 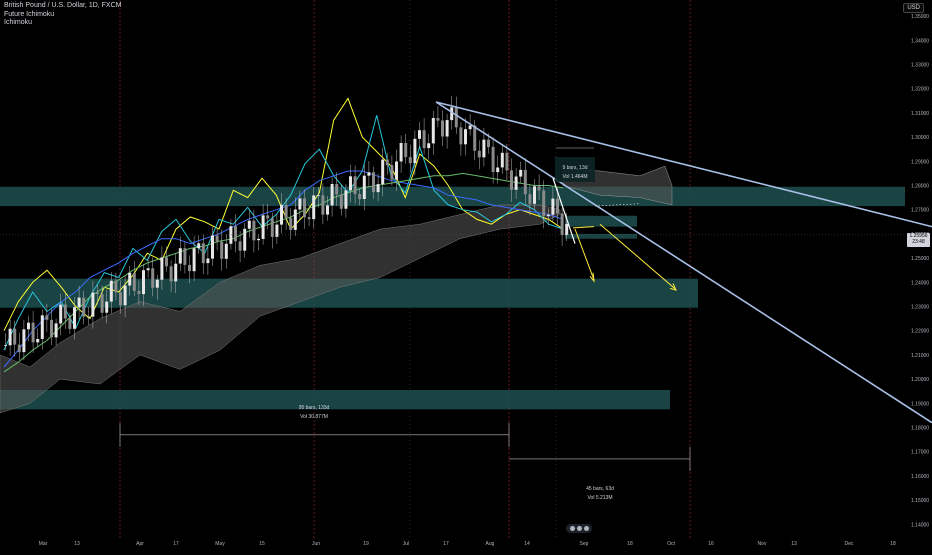 I want to click on chart-tools-badge, so click(x=579, y=528).